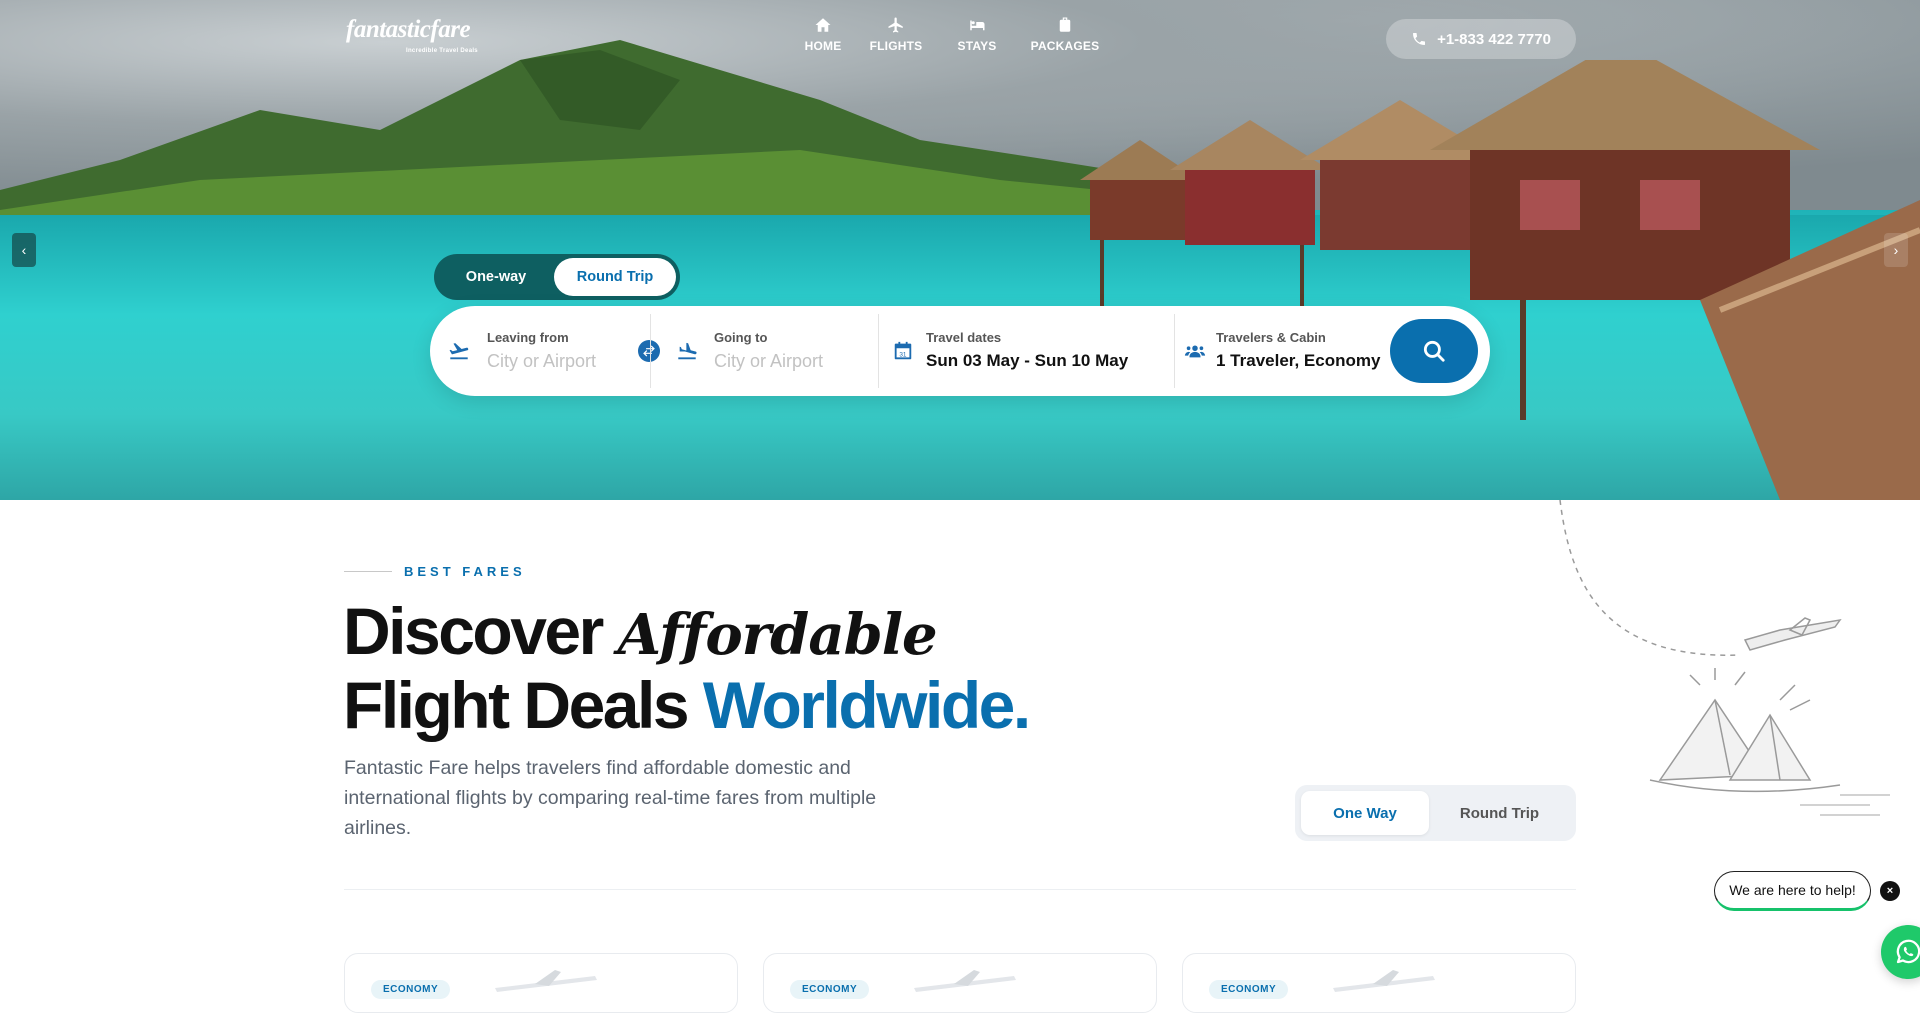 The width and height of the screenshot is (1920, 1013). I want to click on one-way-tab: One Way, so click(1365, 813).